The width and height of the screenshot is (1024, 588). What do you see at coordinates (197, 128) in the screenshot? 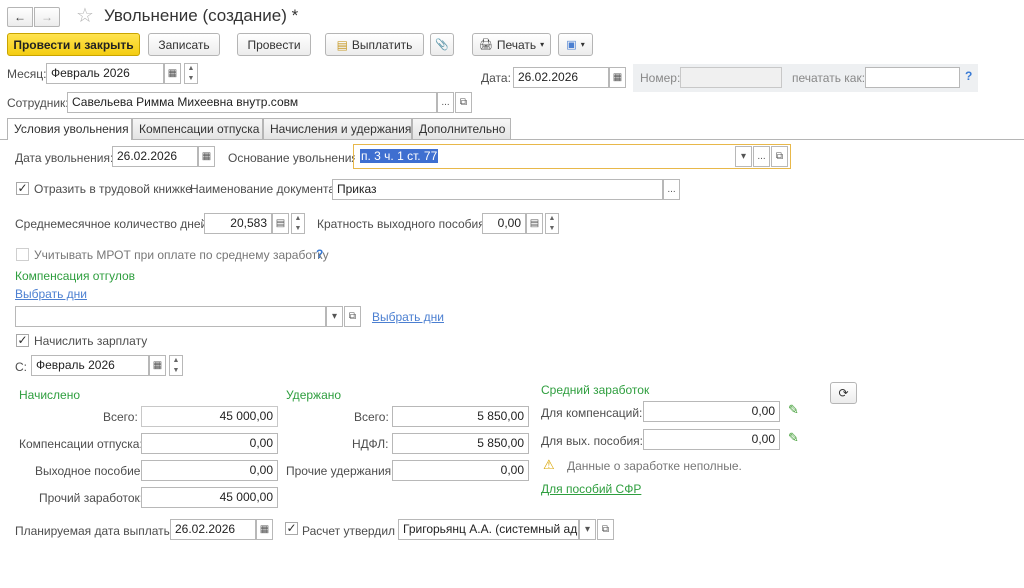
I see `tab-vacation-compensation: Компенсации отпуска` at bounding box center [197, 128].